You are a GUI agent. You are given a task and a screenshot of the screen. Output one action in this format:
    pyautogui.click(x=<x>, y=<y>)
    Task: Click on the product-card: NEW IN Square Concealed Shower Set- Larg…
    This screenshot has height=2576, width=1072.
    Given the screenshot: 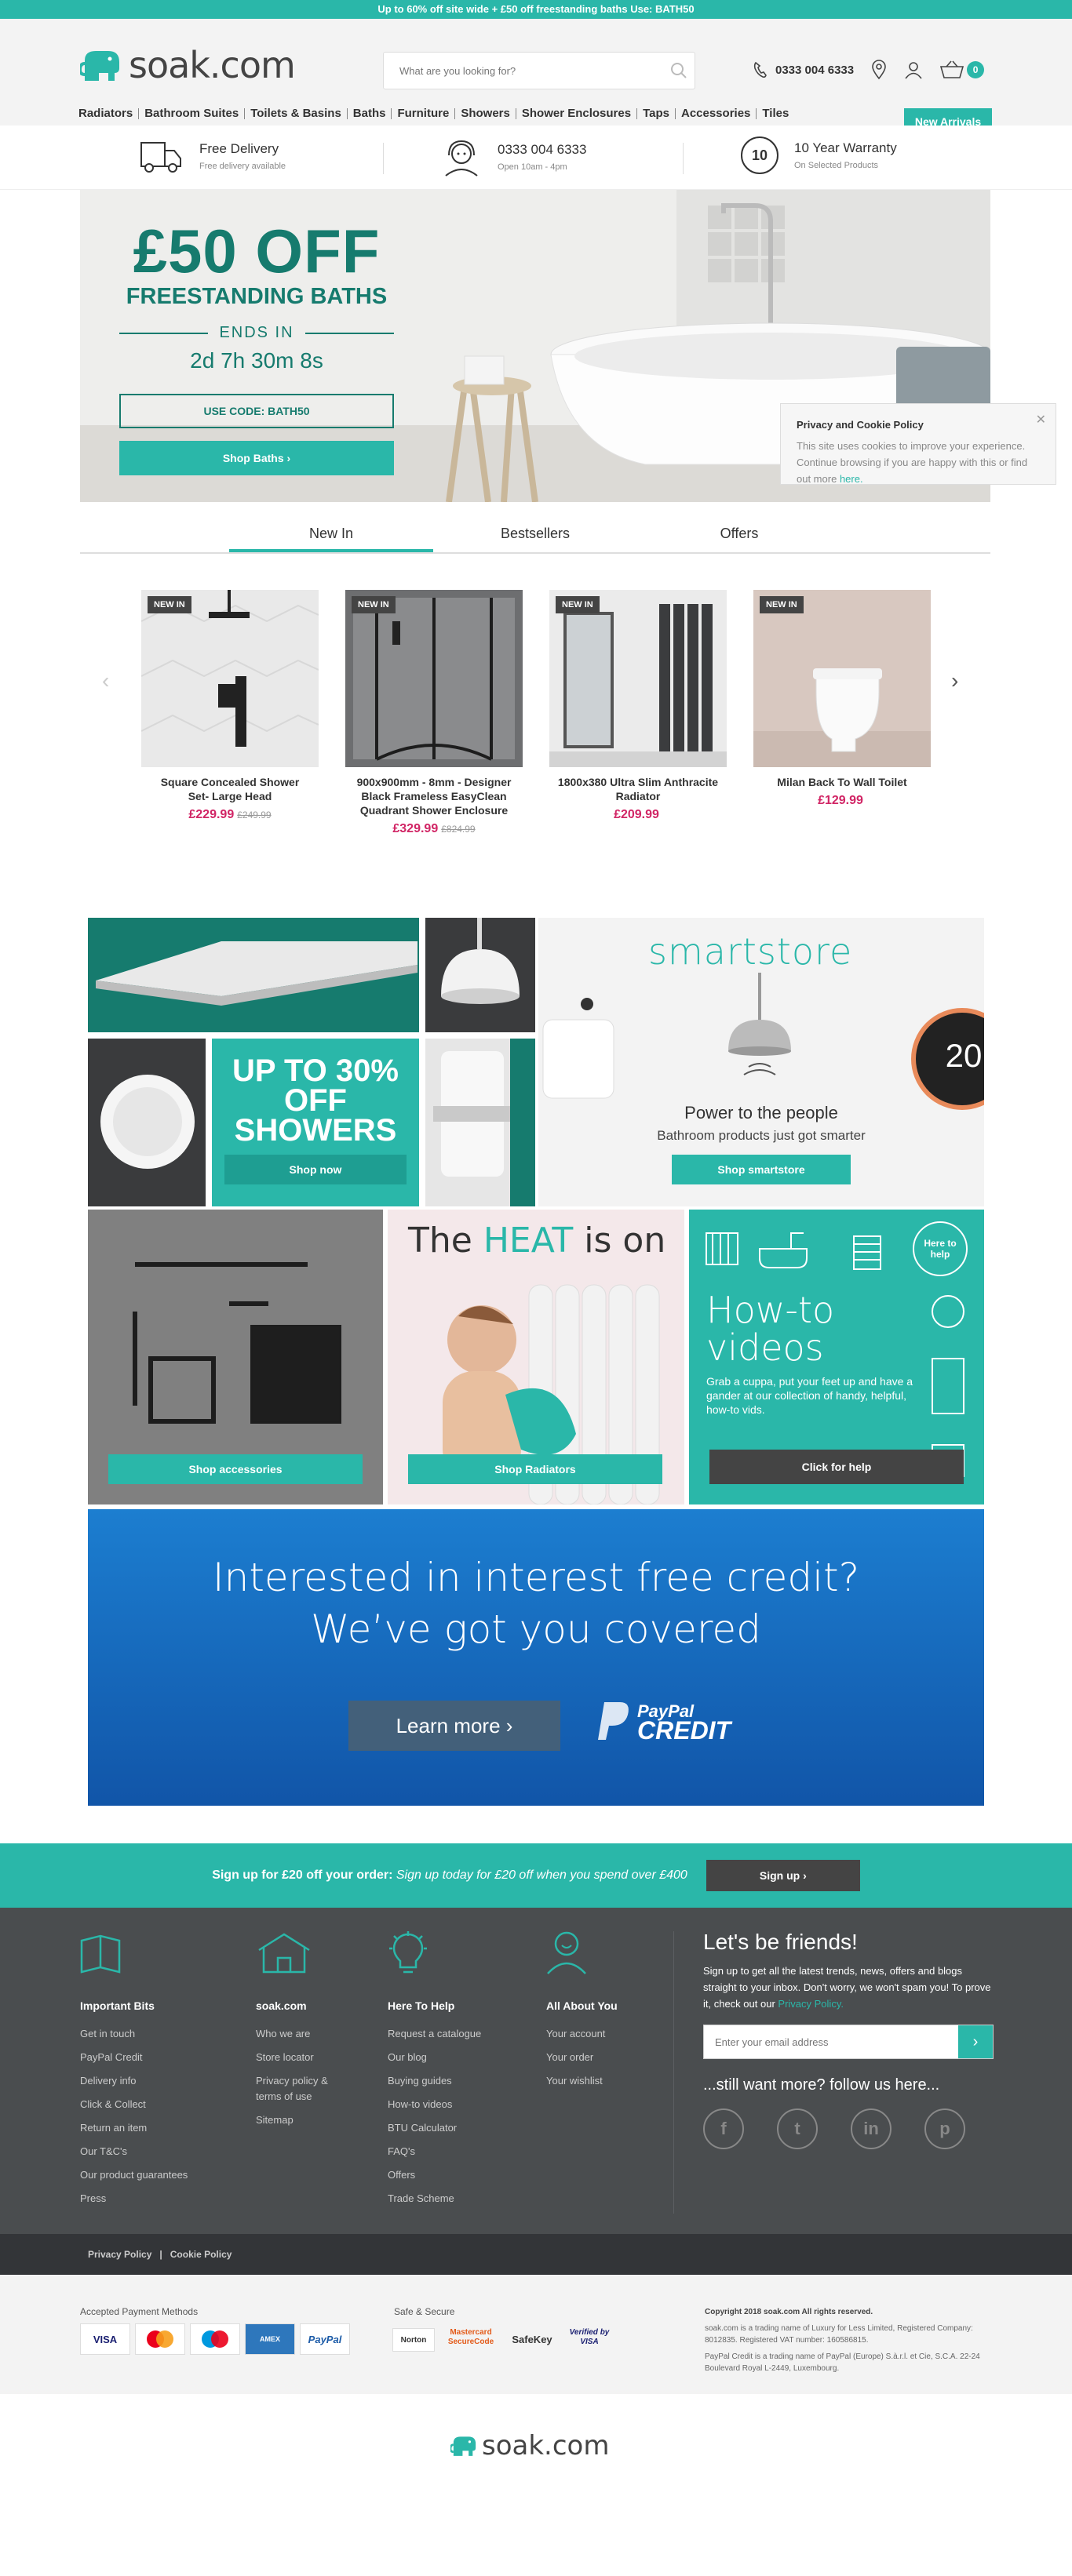 What is the action you would take?
    pyautogui.click(x=230, y=706)
    